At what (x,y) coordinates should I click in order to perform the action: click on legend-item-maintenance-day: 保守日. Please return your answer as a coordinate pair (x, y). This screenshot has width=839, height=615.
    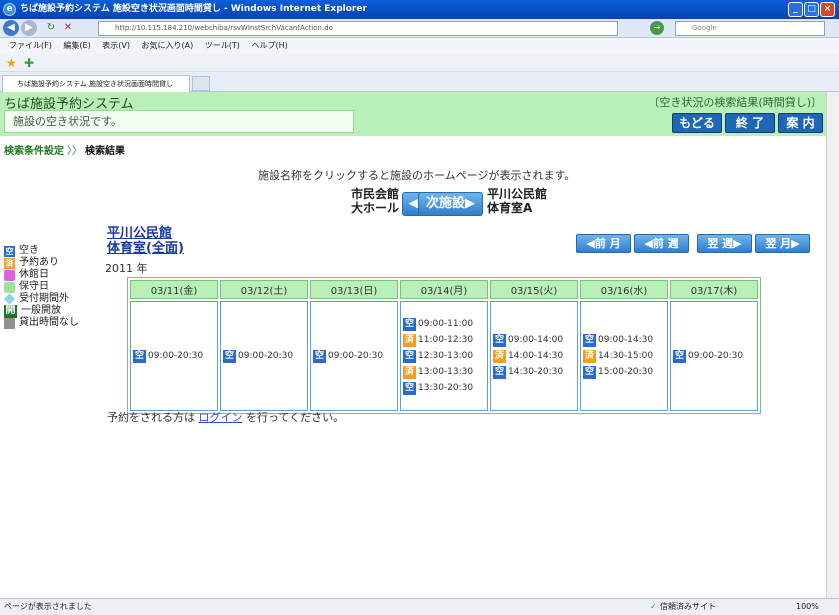
    Looking at the image, I should click on (41, 287).